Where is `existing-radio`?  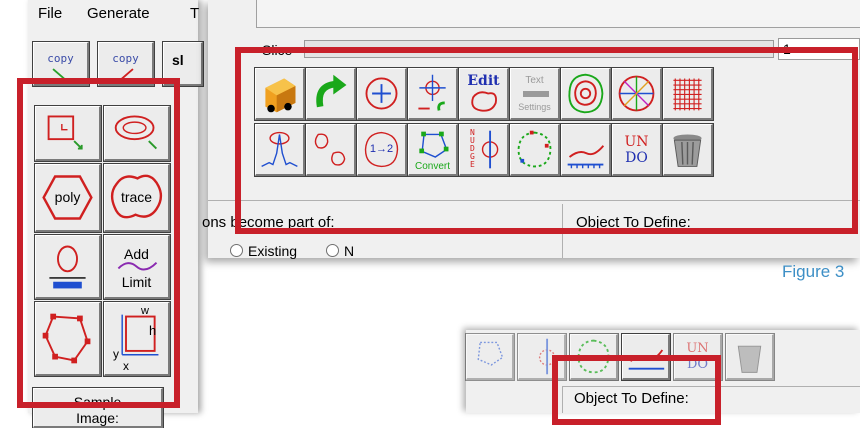
existing-radio is located at coordinates (236, 250).